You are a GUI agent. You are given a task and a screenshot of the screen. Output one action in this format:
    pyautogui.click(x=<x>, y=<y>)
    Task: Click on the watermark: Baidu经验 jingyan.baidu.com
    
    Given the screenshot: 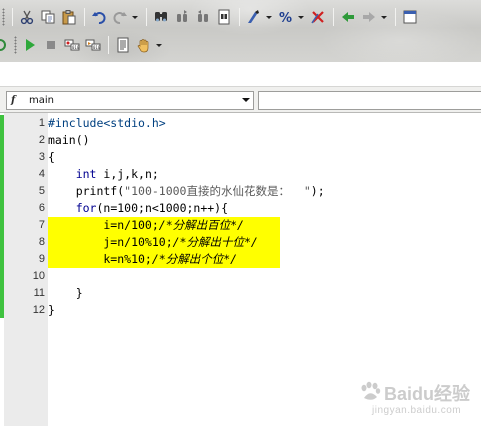 What is the action you would take?
    pyautogui.click(x=415, y=400)
    